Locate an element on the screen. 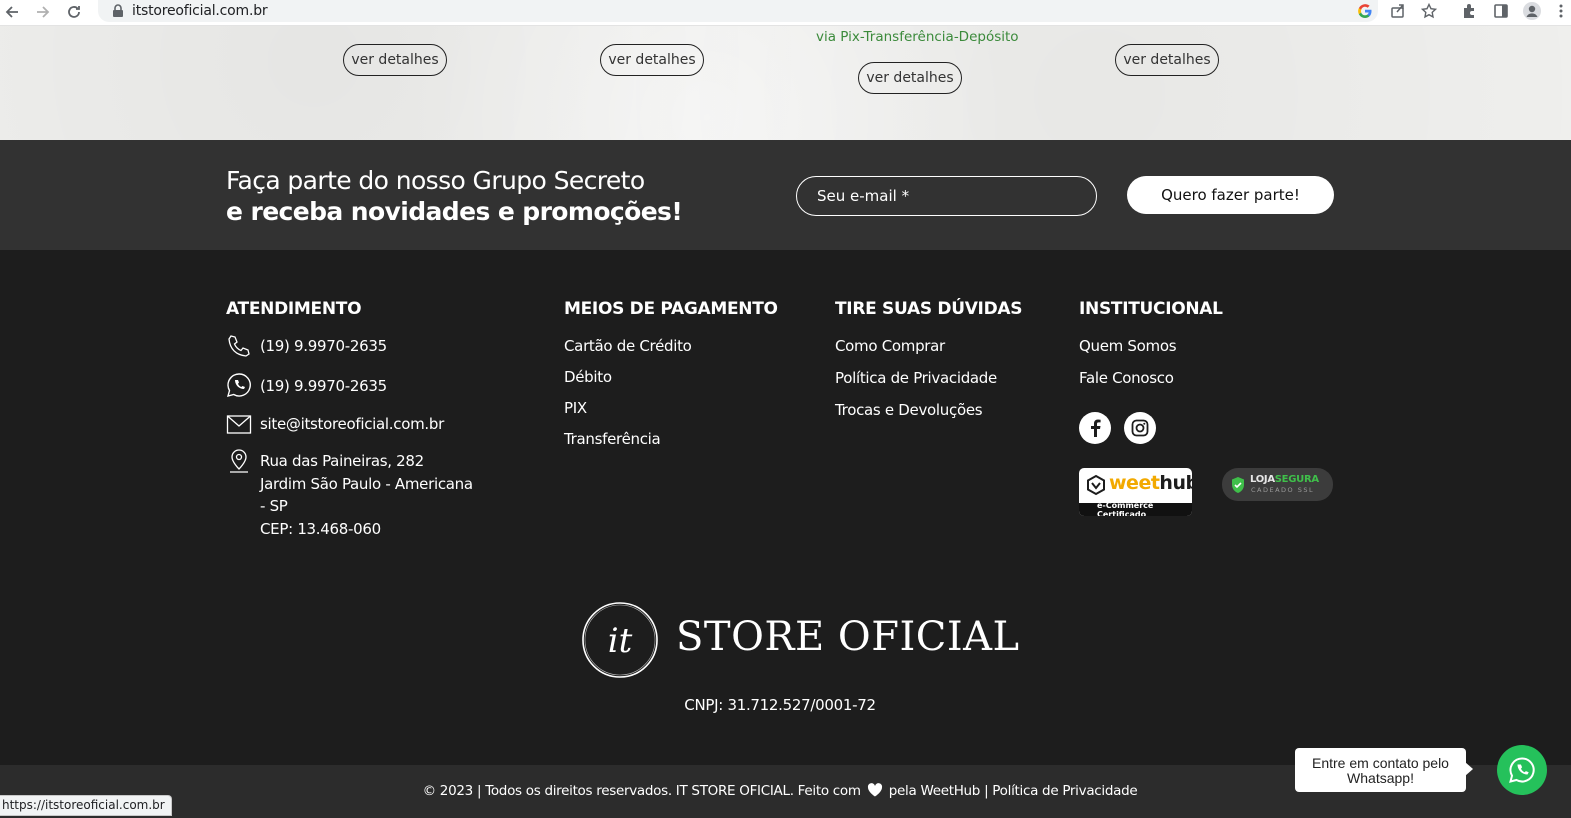 The height and width of the screenshot is (818, 1571). extensions-icon is located at coordinates (1469, 11).